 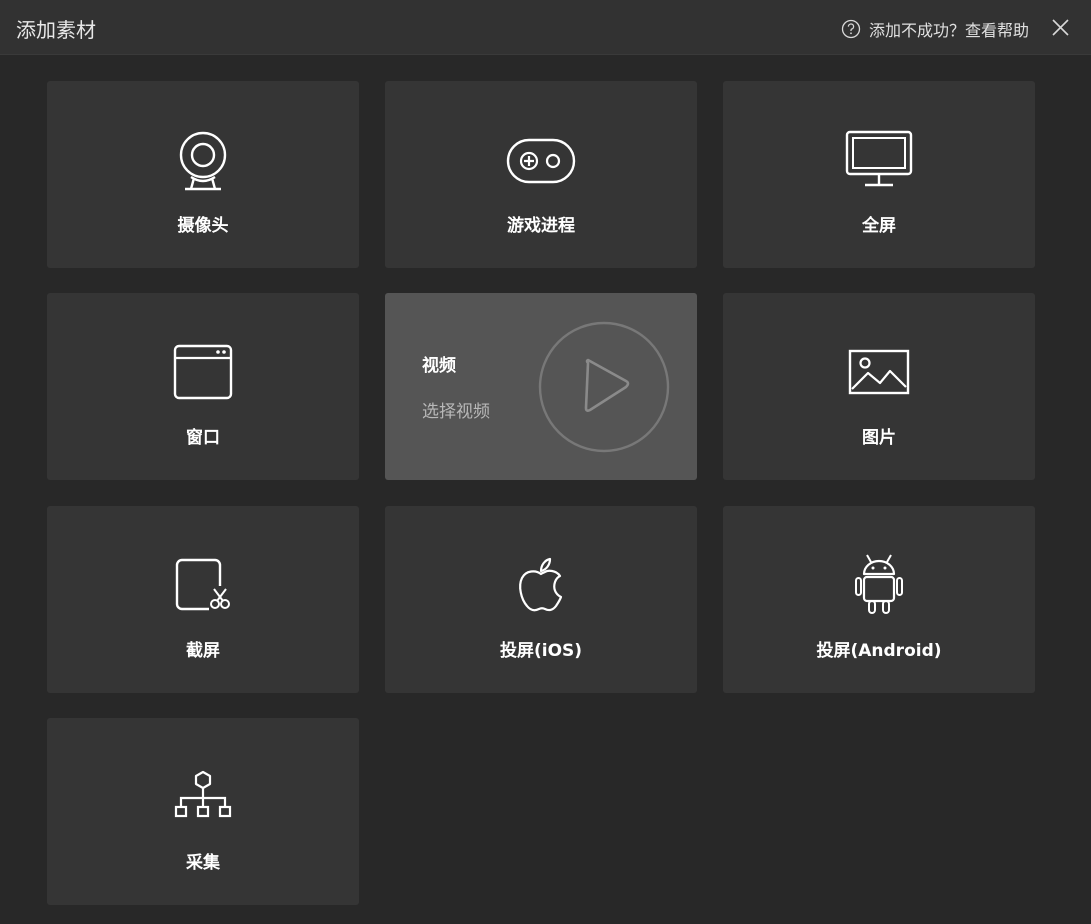 I want to click on tile-label: 投屏(Android), so click(x=879, y=651).